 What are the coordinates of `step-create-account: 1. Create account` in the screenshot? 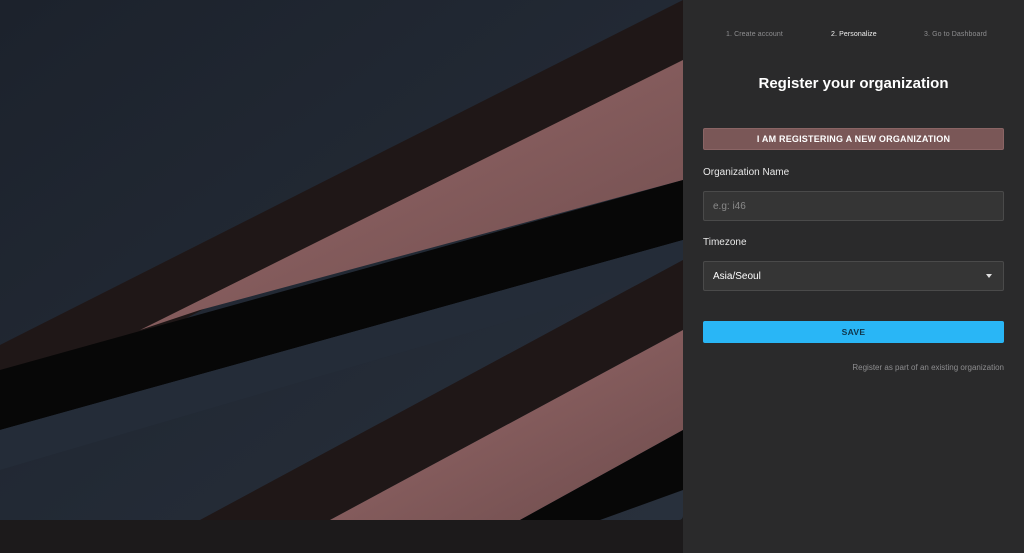 It's located at (754, 34).